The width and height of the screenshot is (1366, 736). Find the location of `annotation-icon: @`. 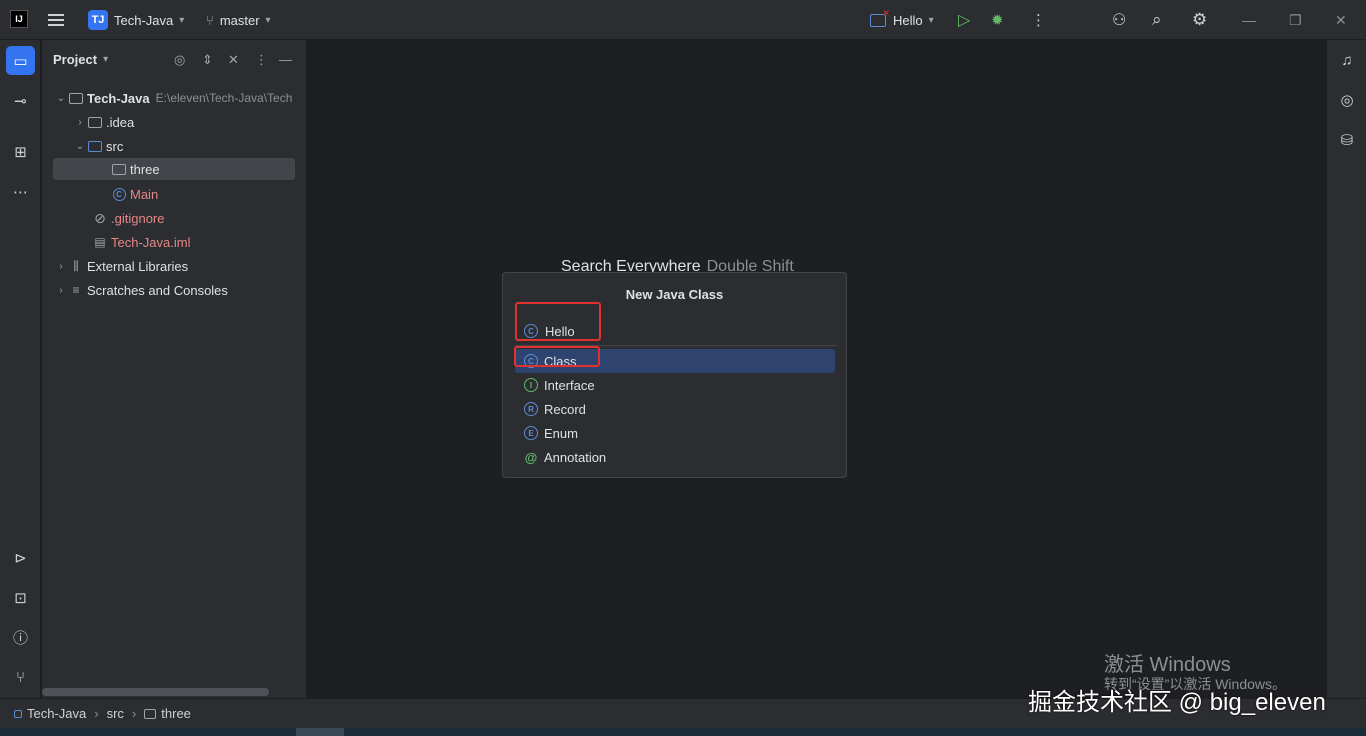

annotation-icon: @ is located at coordinates (531, 457).